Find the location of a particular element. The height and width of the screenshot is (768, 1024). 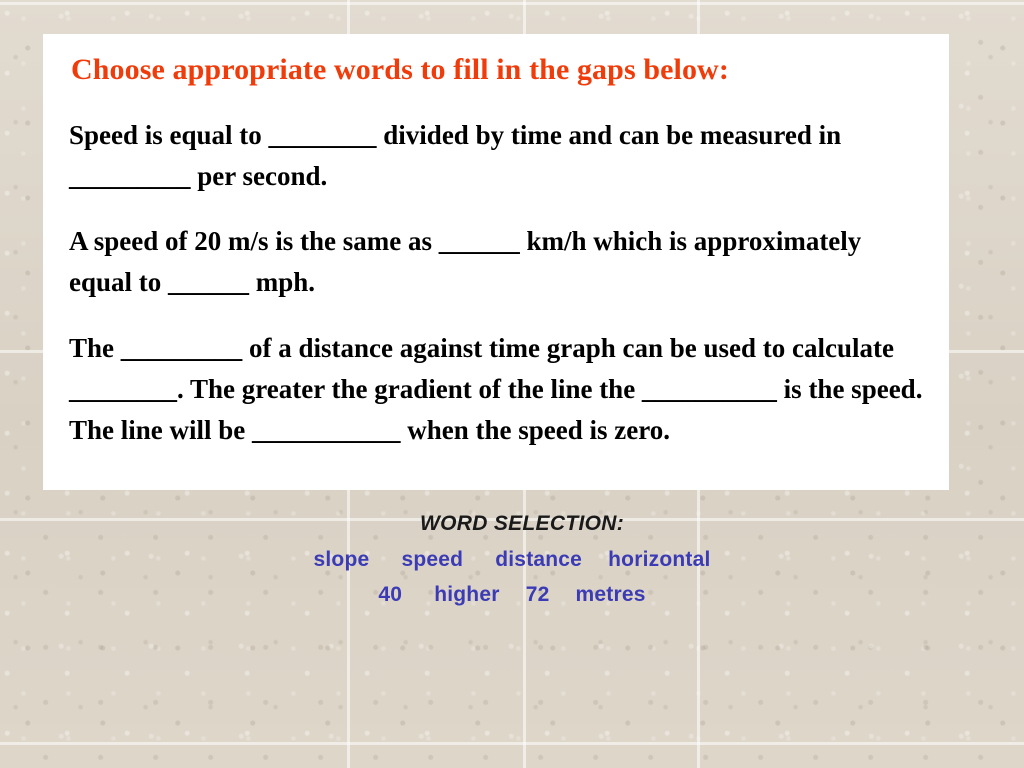

word-option-slope: slope is located at coordinates (342, 560).